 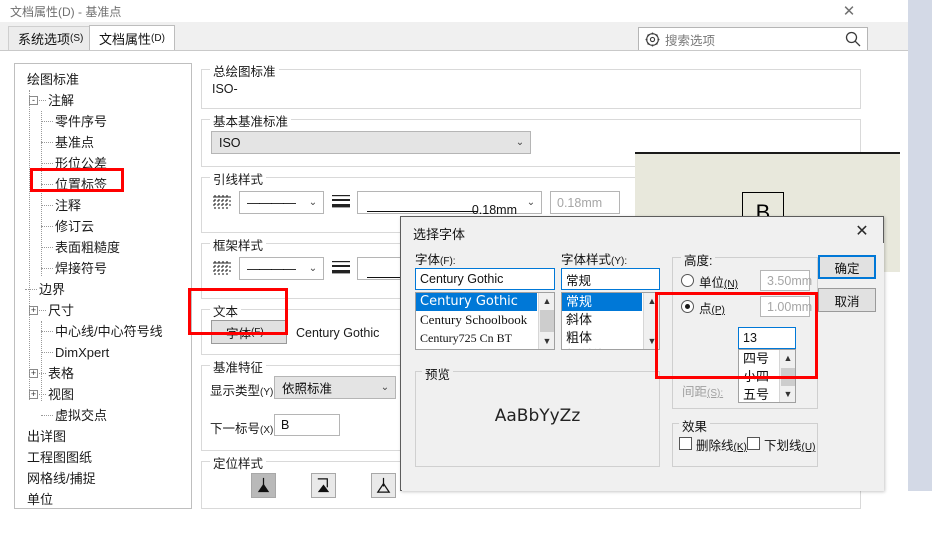 What do you see at coordinates (307, 389) in the screenshot?
I see `display-type-value: 依照标准` at bounding box center [307, 389].